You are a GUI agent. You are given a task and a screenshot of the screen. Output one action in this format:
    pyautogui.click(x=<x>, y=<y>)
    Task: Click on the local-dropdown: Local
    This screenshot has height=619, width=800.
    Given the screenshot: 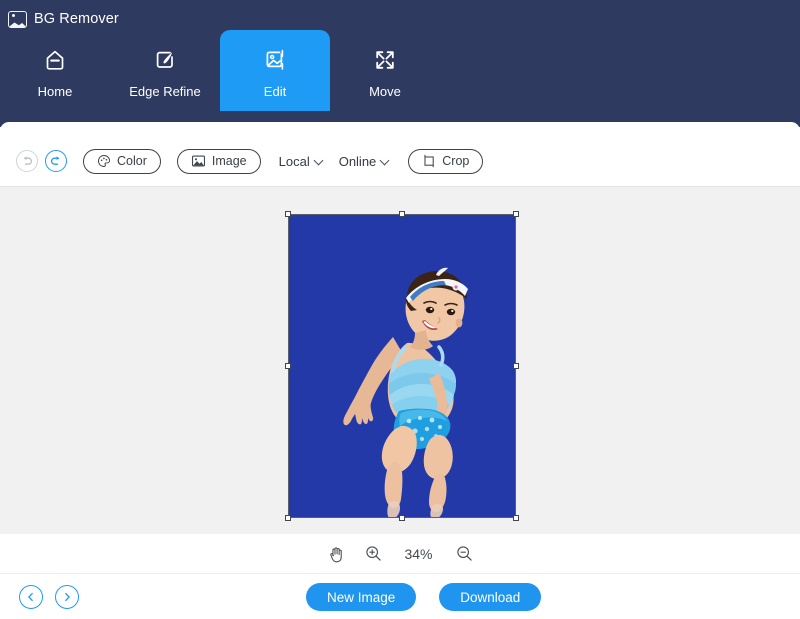 What is the action you would take?
    pyautogui.click(x=301, y=161)
    